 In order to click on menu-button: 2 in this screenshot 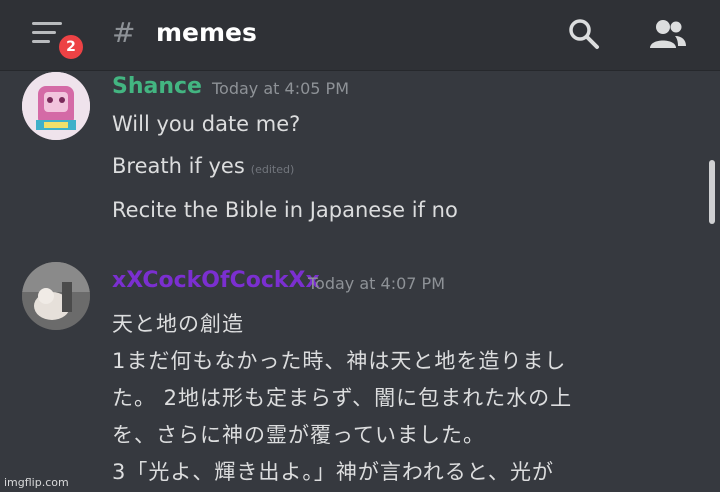, I will do `click(57, 41)`.